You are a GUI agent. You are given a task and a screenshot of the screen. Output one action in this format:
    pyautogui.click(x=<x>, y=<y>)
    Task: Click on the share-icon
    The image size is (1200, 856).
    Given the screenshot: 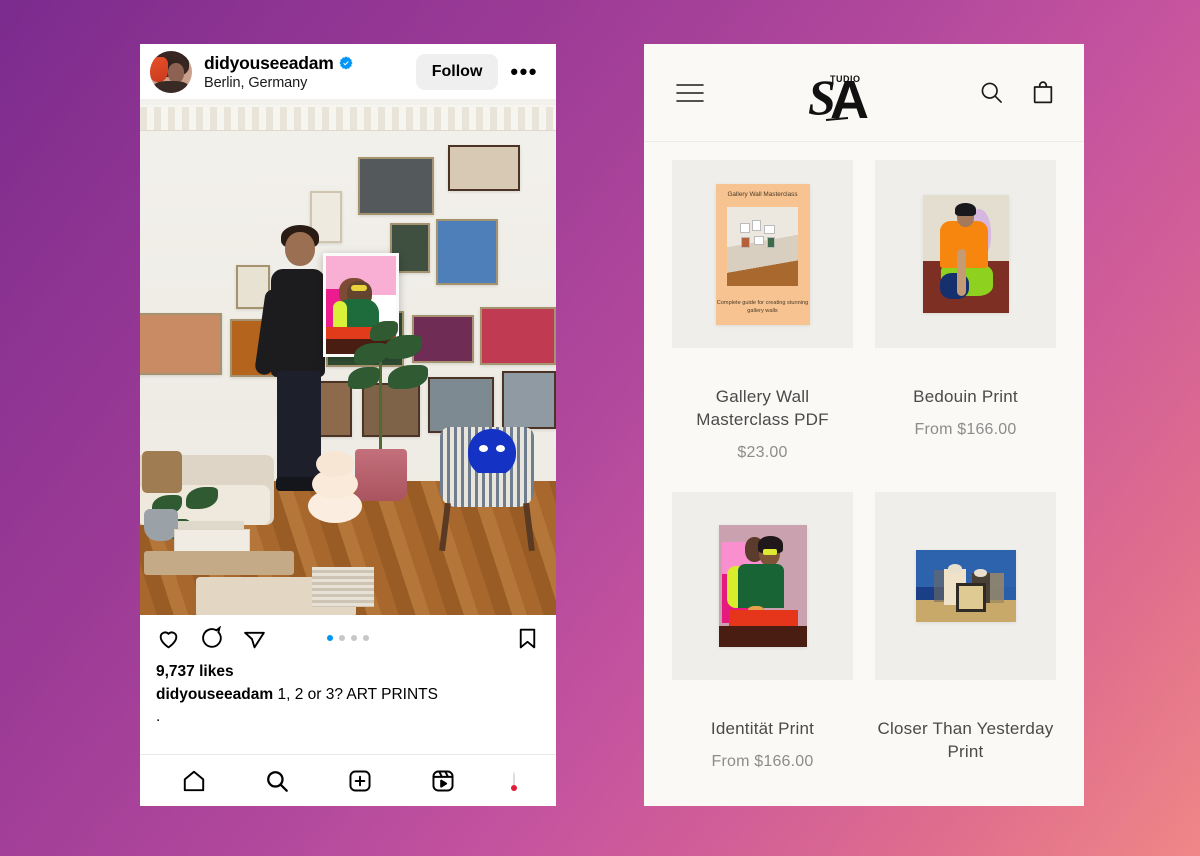 What is the action you would take?
    pyautogui.click(x=254, y=638)
    